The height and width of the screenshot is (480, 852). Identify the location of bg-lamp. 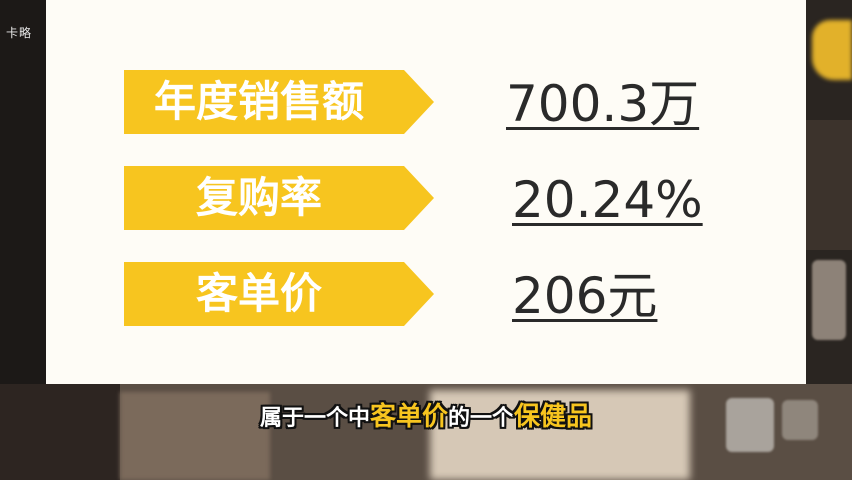
(829, 300).